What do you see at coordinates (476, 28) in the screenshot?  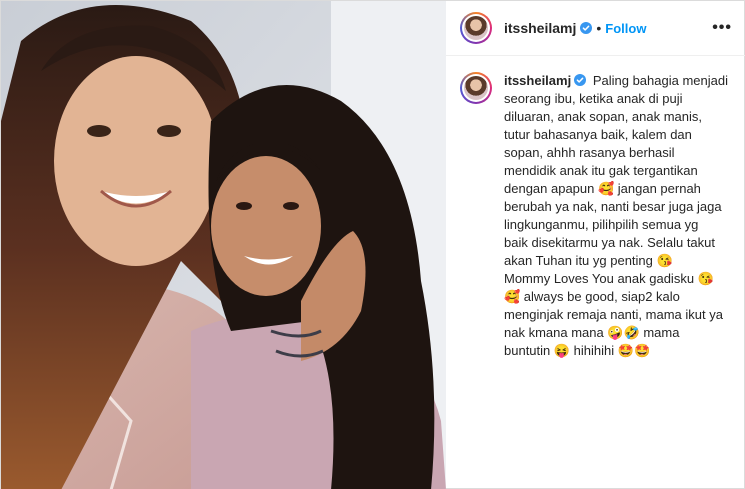 I see `avatar` at bounding box center [476, 28].